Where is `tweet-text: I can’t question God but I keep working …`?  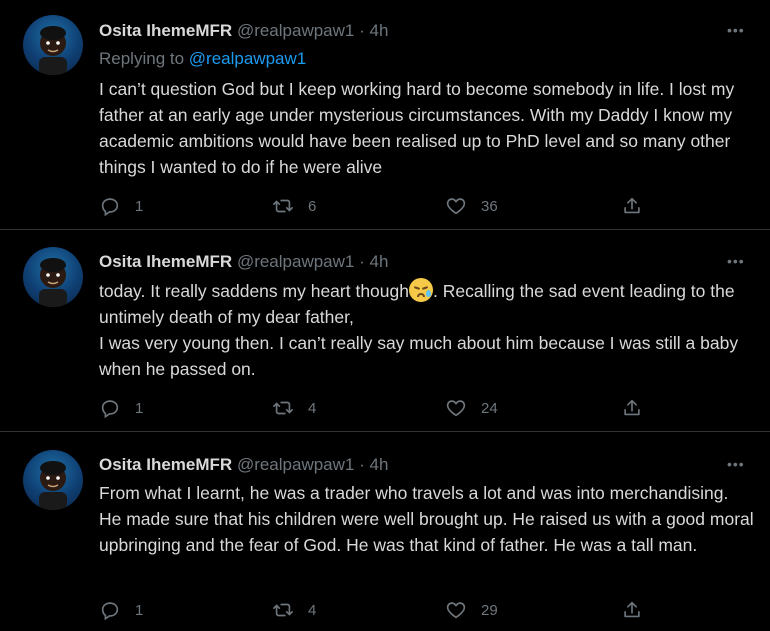
tweet-text: I can’t question God but I keep working … is located at coordinates (417, 128).